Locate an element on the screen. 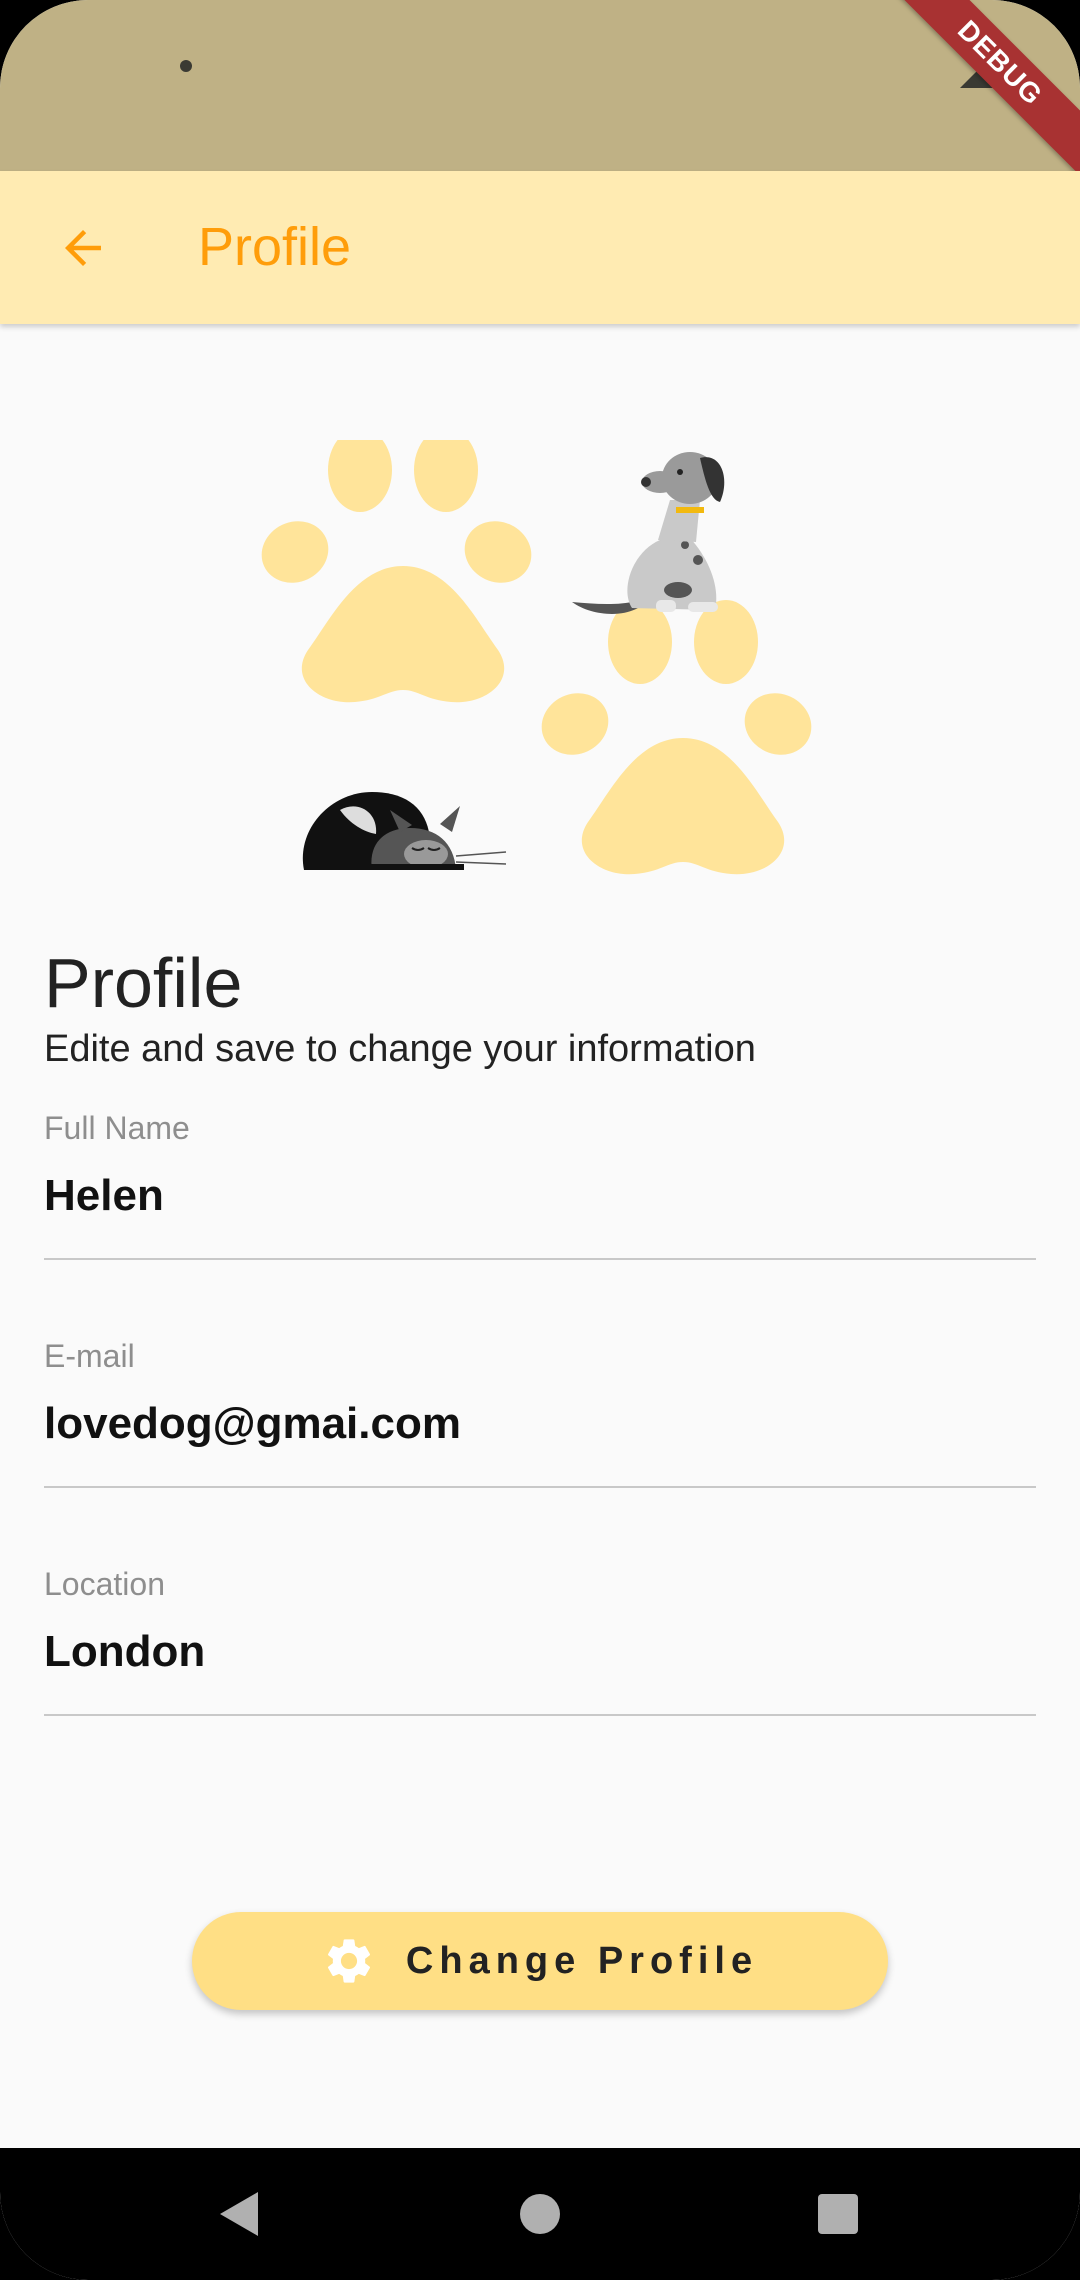  arrow-back-icon is located at coordinates (83, 248).